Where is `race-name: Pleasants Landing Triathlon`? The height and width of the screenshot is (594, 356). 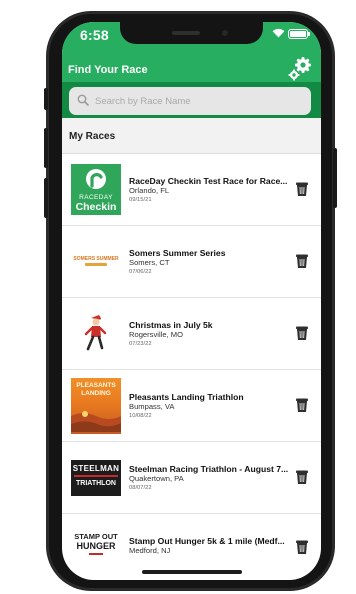
race-name: Pleasants Landing Triathlon is located at coordinates (186, 397).